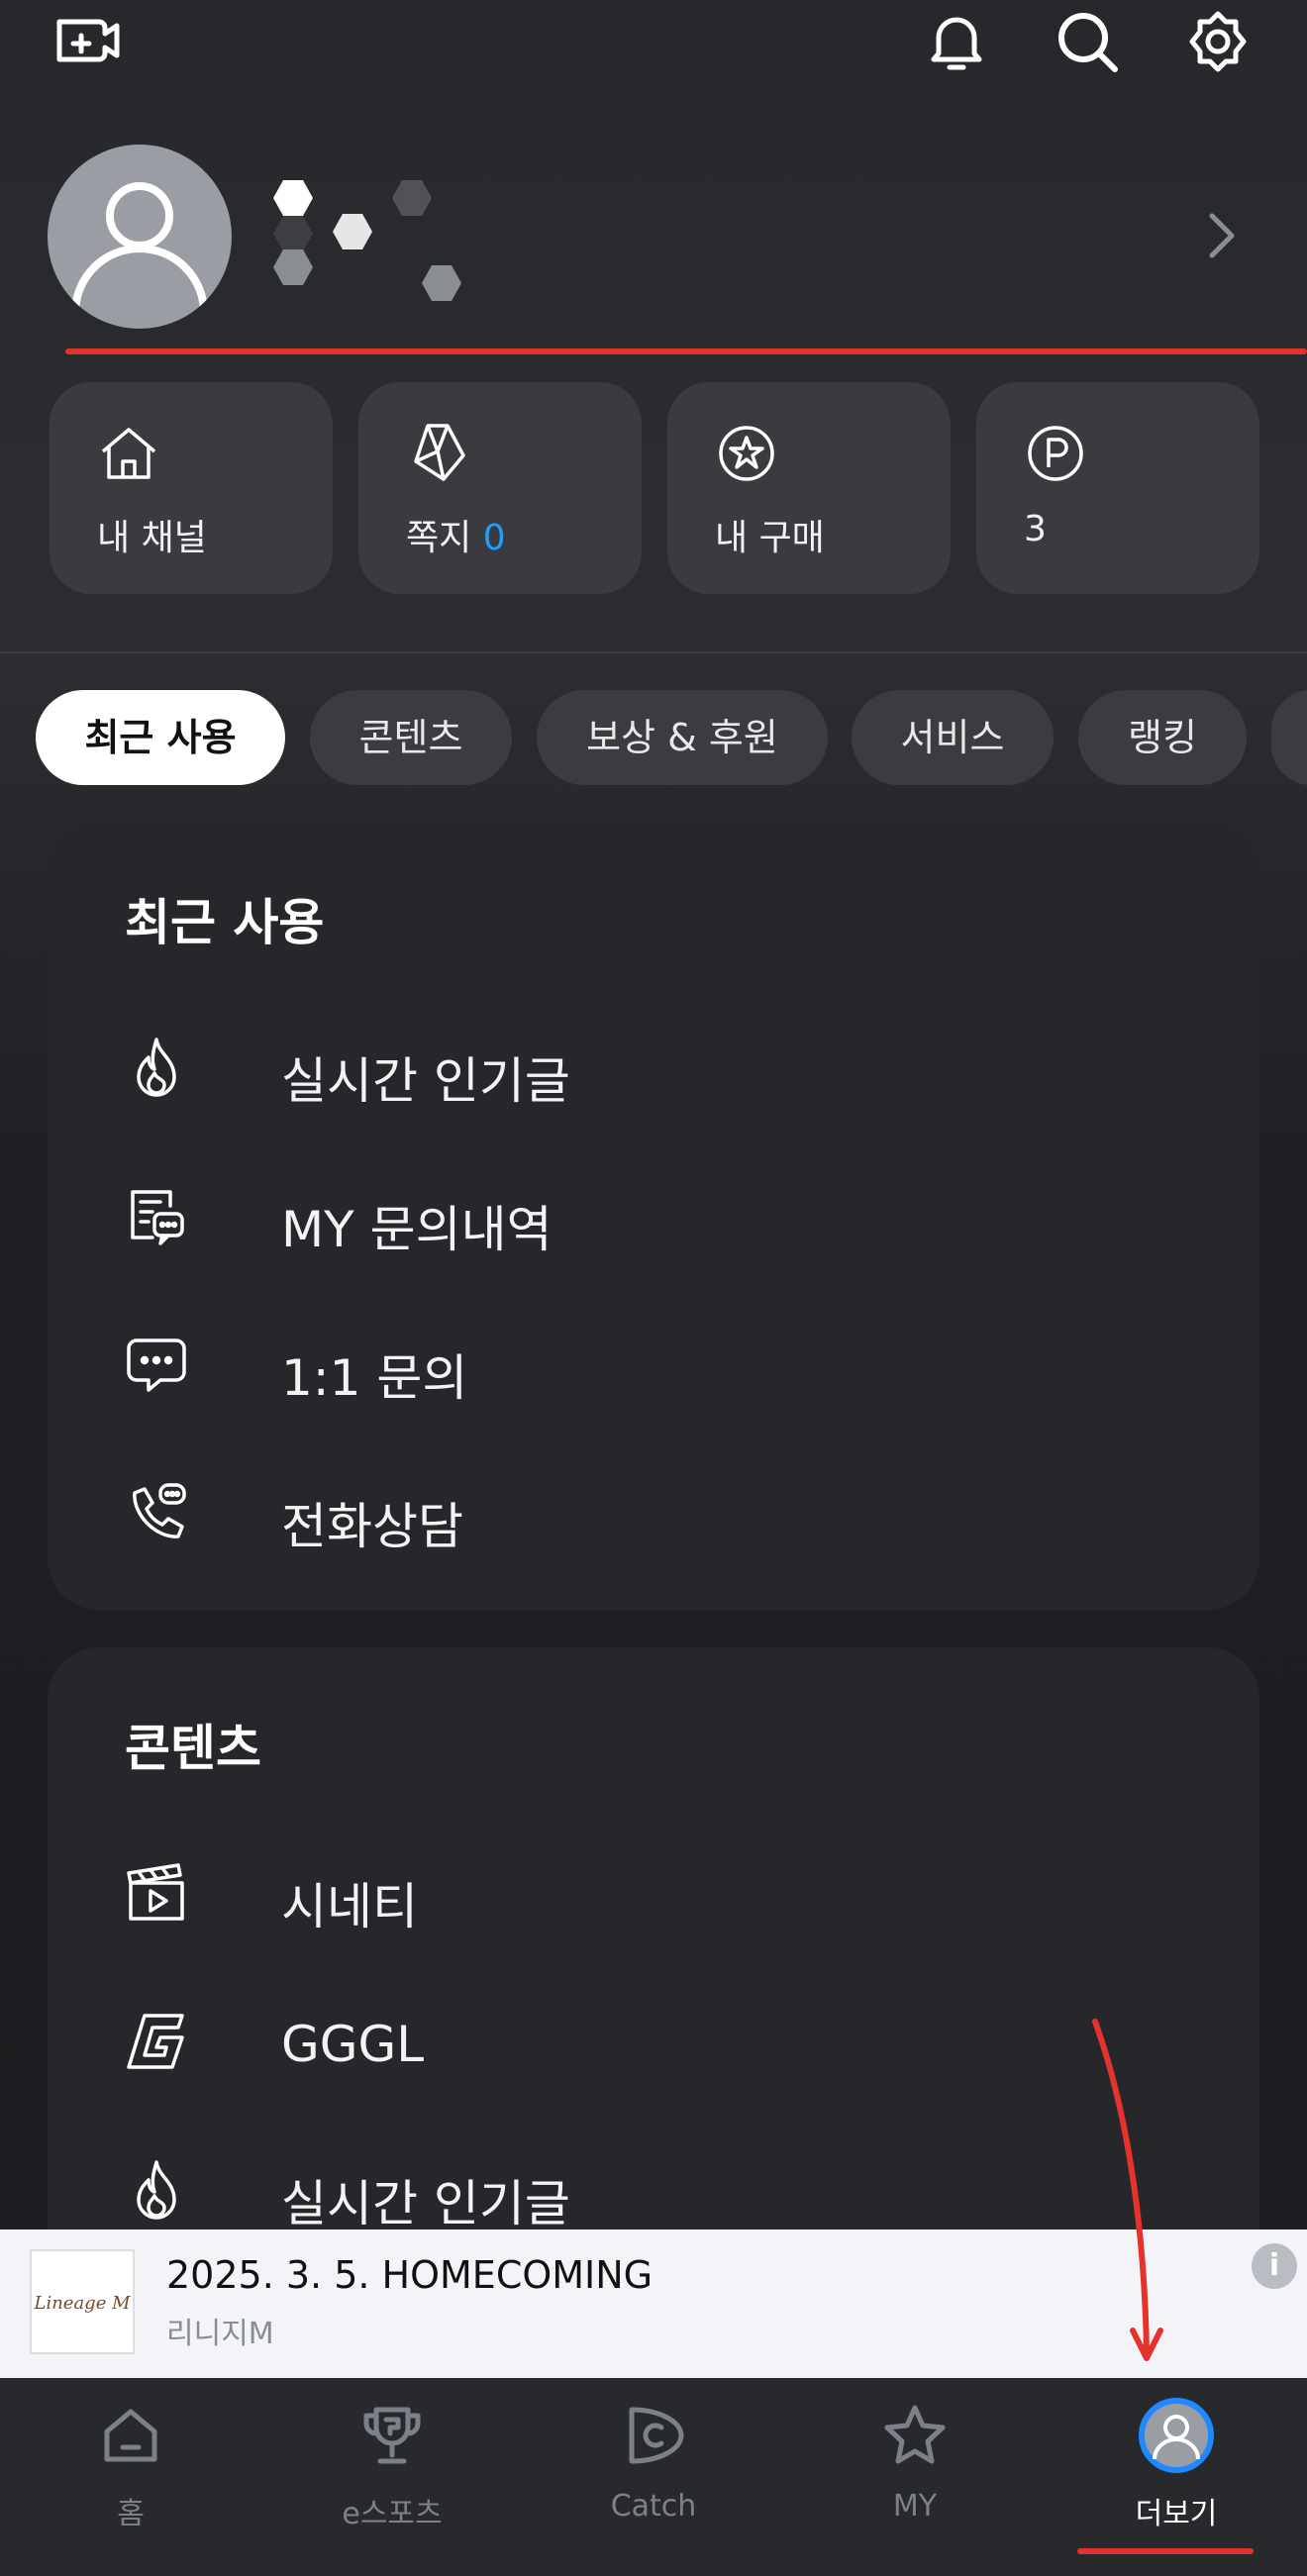  What do you see at coordinates (669, 2190) in the screenshot?
I see `menu-item-popular-posts-2: 실시간 인기글` at bounding box center [669, 2190].